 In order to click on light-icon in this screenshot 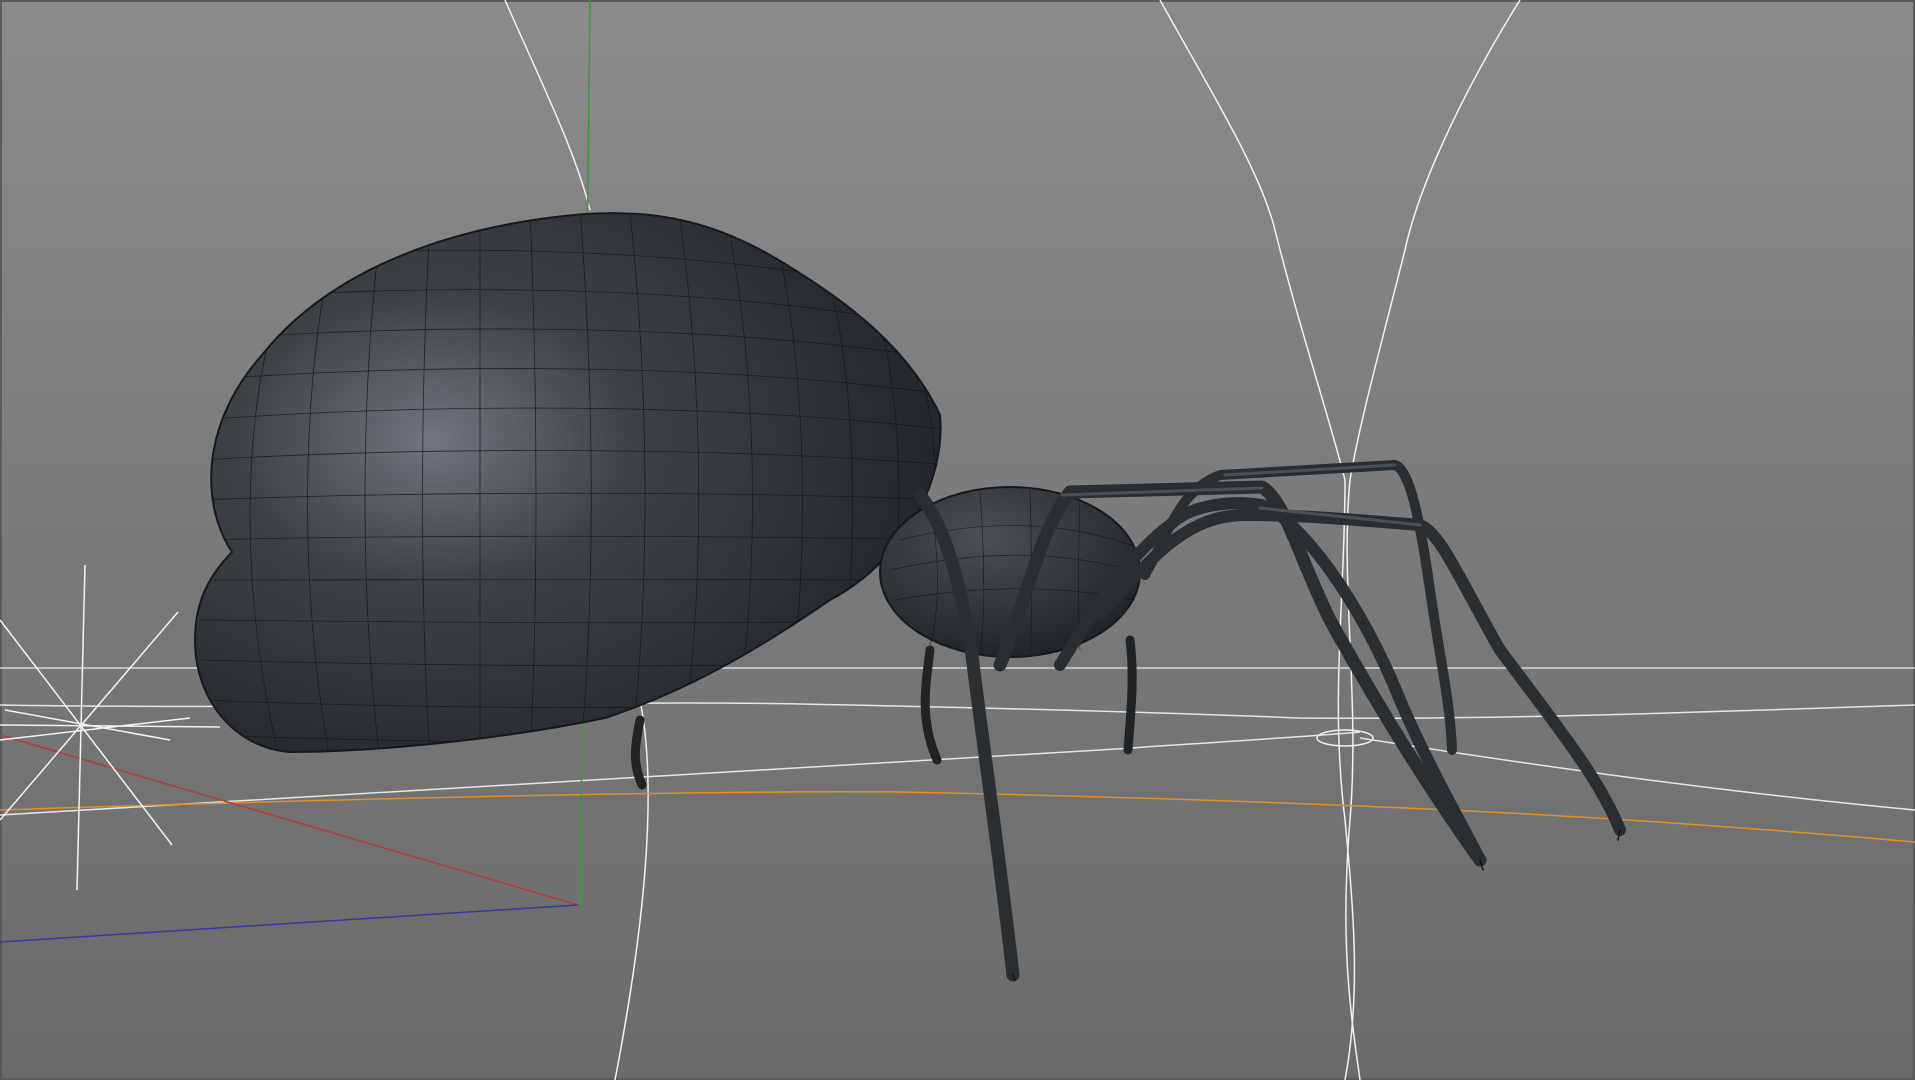, I will do `click(110, 727)`.